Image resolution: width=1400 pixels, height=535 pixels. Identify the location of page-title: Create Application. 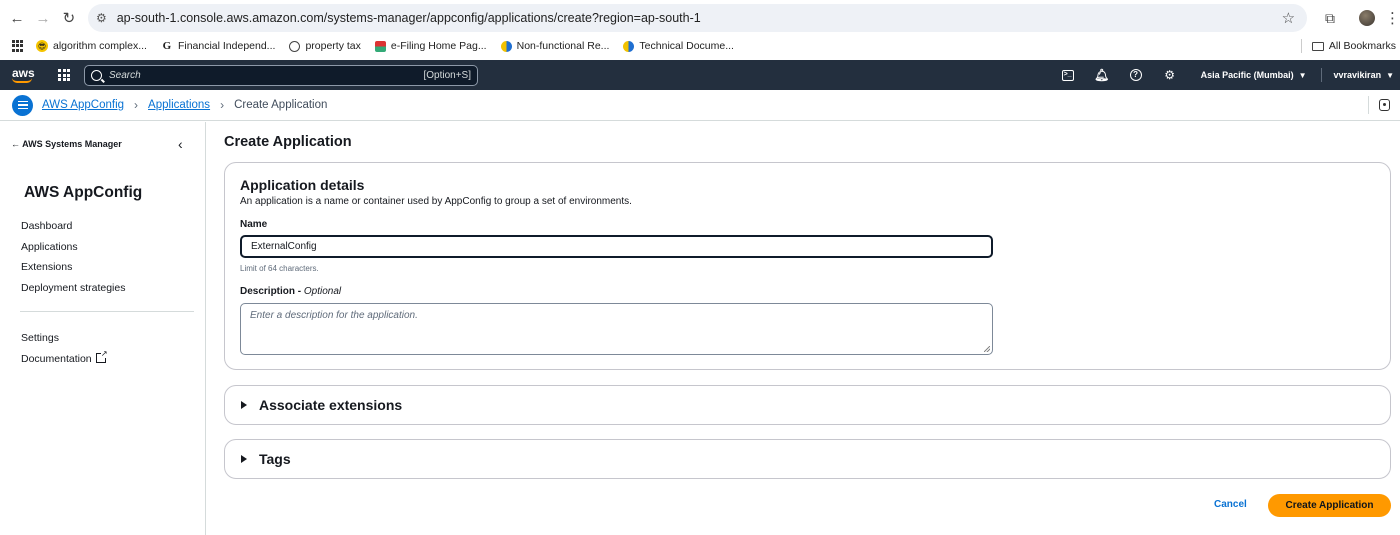
(288, 142).